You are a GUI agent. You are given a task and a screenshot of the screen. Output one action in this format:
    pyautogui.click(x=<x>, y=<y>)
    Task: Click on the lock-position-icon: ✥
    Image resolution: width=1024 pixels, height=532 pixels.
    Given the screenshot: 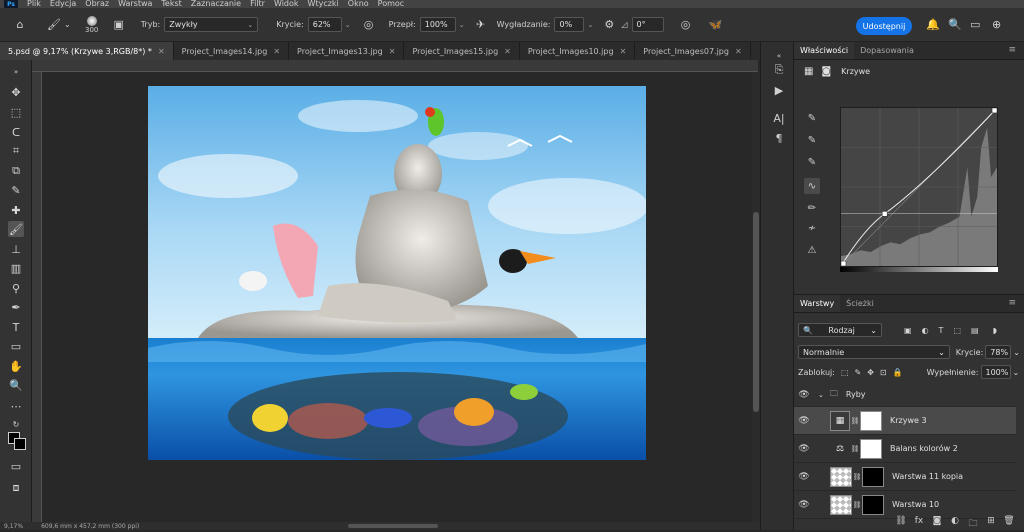 What is the action you would take?
    pyautogui.click(x=870, y=372)
    